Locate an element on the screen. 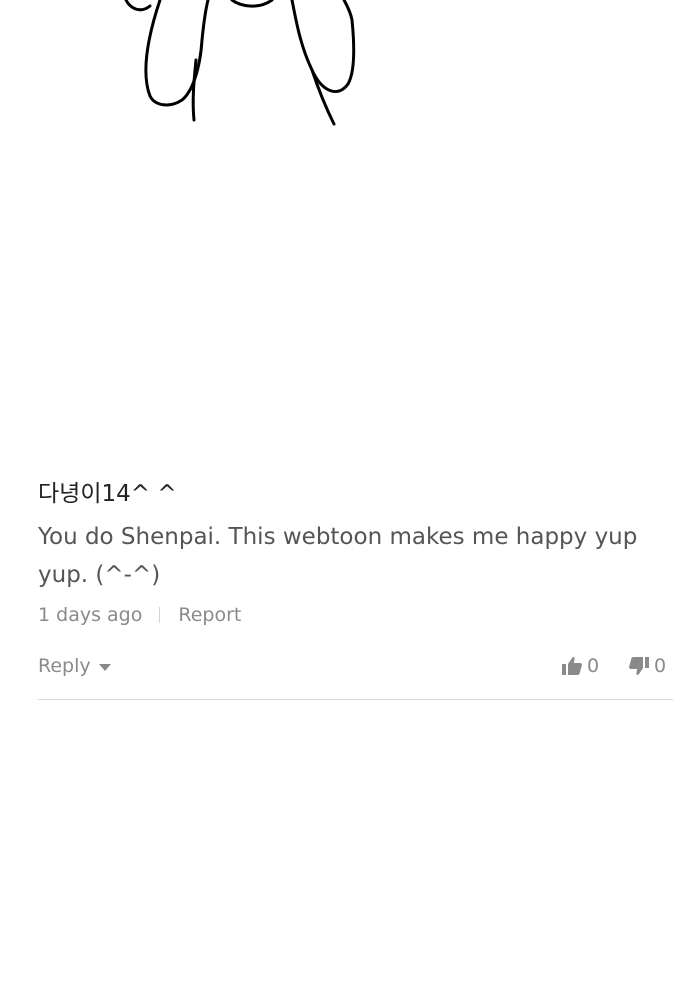 The width and height of the screenshot is (700, 1000). dislike-button: 0 is located at coordinates (647, 666).